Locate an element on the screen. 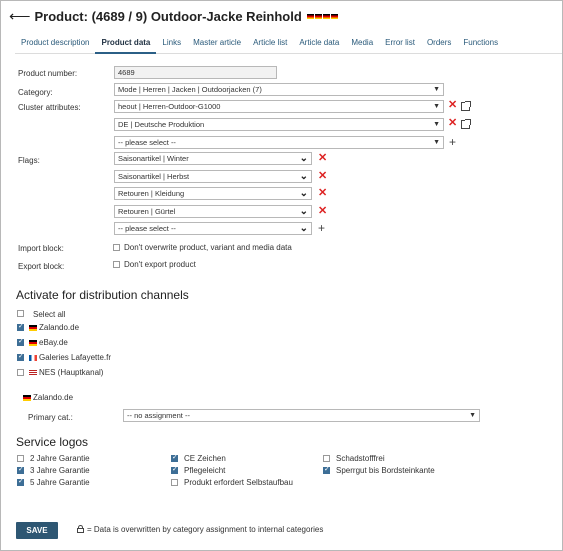 The width and height of the screenshot is (563, 551). select-all-label: Select all is located at coordinates (49, 314).